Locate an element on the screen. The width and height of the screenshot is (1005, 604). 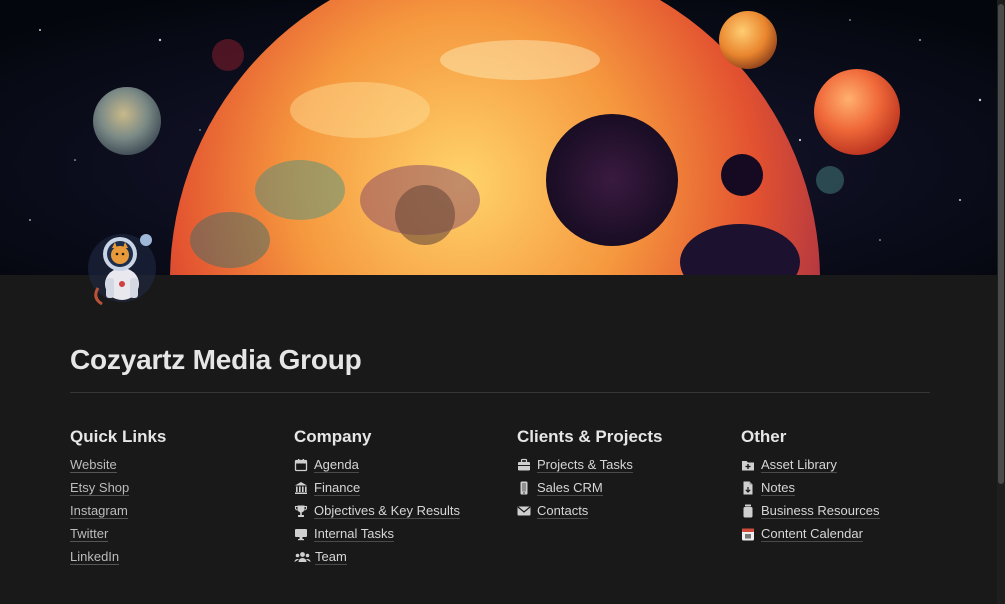
page-link-label: Finance is located at coordinates (337, 488).